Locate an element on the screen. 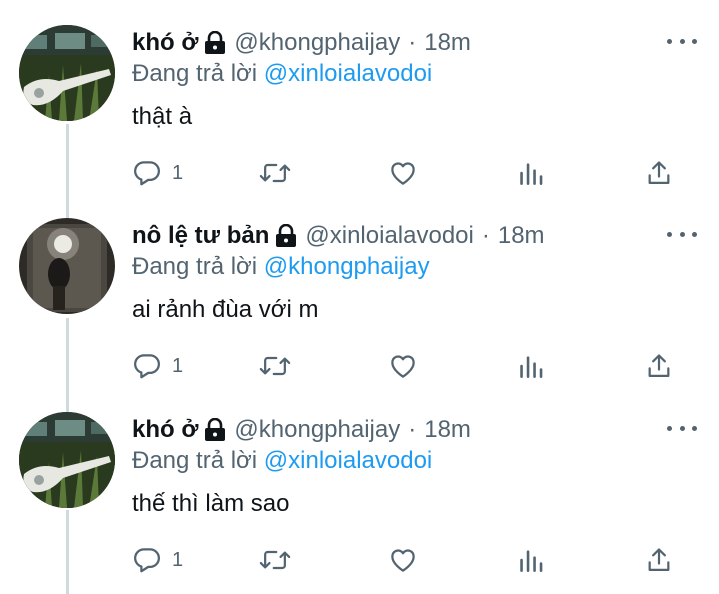 The image size is (719, 594). tweet-text: ai rảnh đùa với m is located at coordinates (225, 309).